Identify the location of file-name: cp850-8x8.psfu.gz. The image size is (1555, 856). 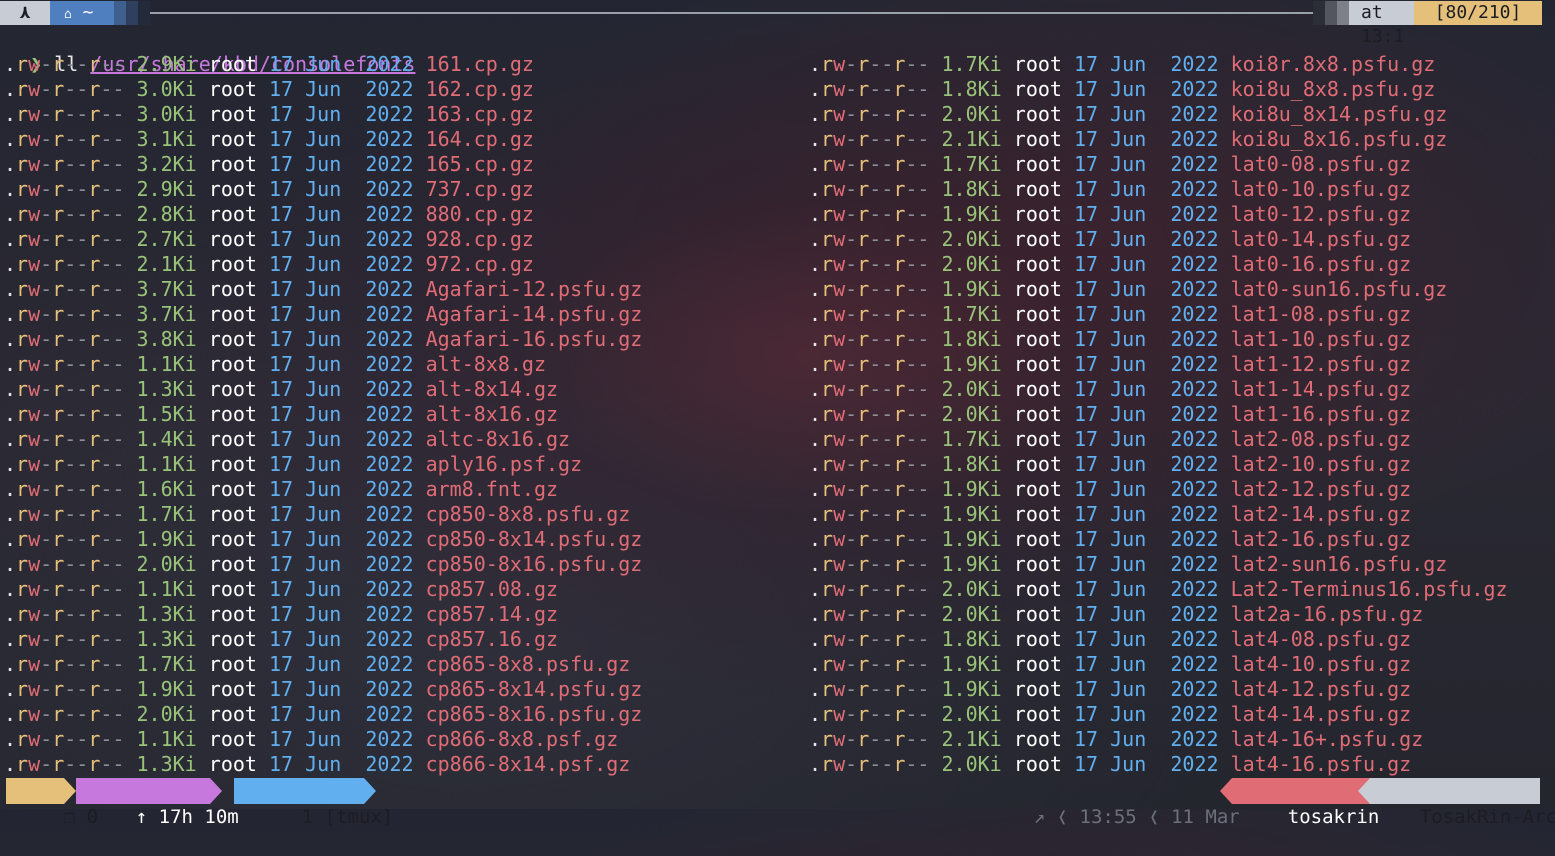
(528, 514).